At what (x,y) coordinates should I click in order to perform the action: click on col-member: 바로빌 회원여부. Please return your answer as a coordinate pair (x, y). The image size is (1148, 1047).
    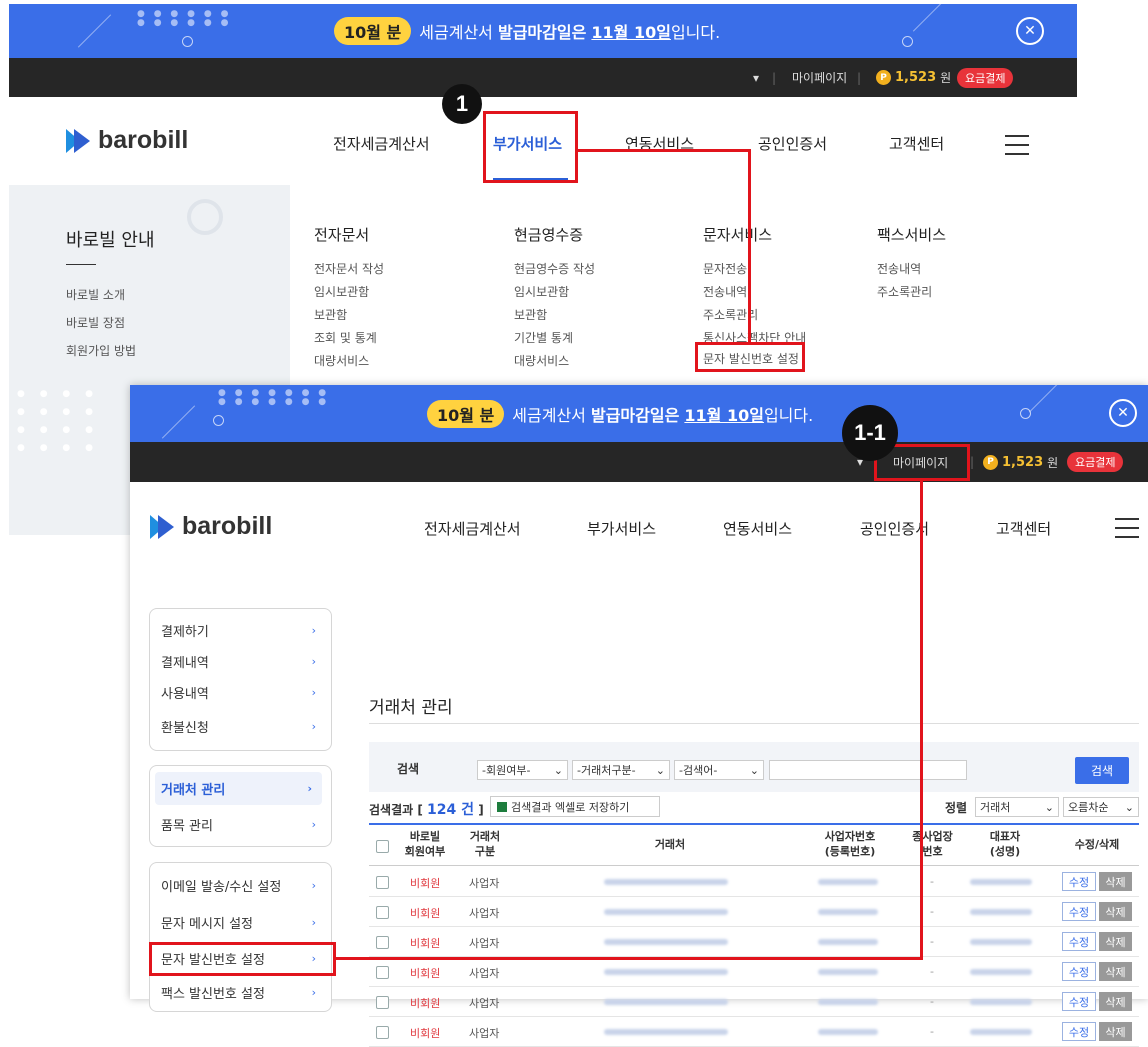
    Looking at the image, I should click on (425, 844).